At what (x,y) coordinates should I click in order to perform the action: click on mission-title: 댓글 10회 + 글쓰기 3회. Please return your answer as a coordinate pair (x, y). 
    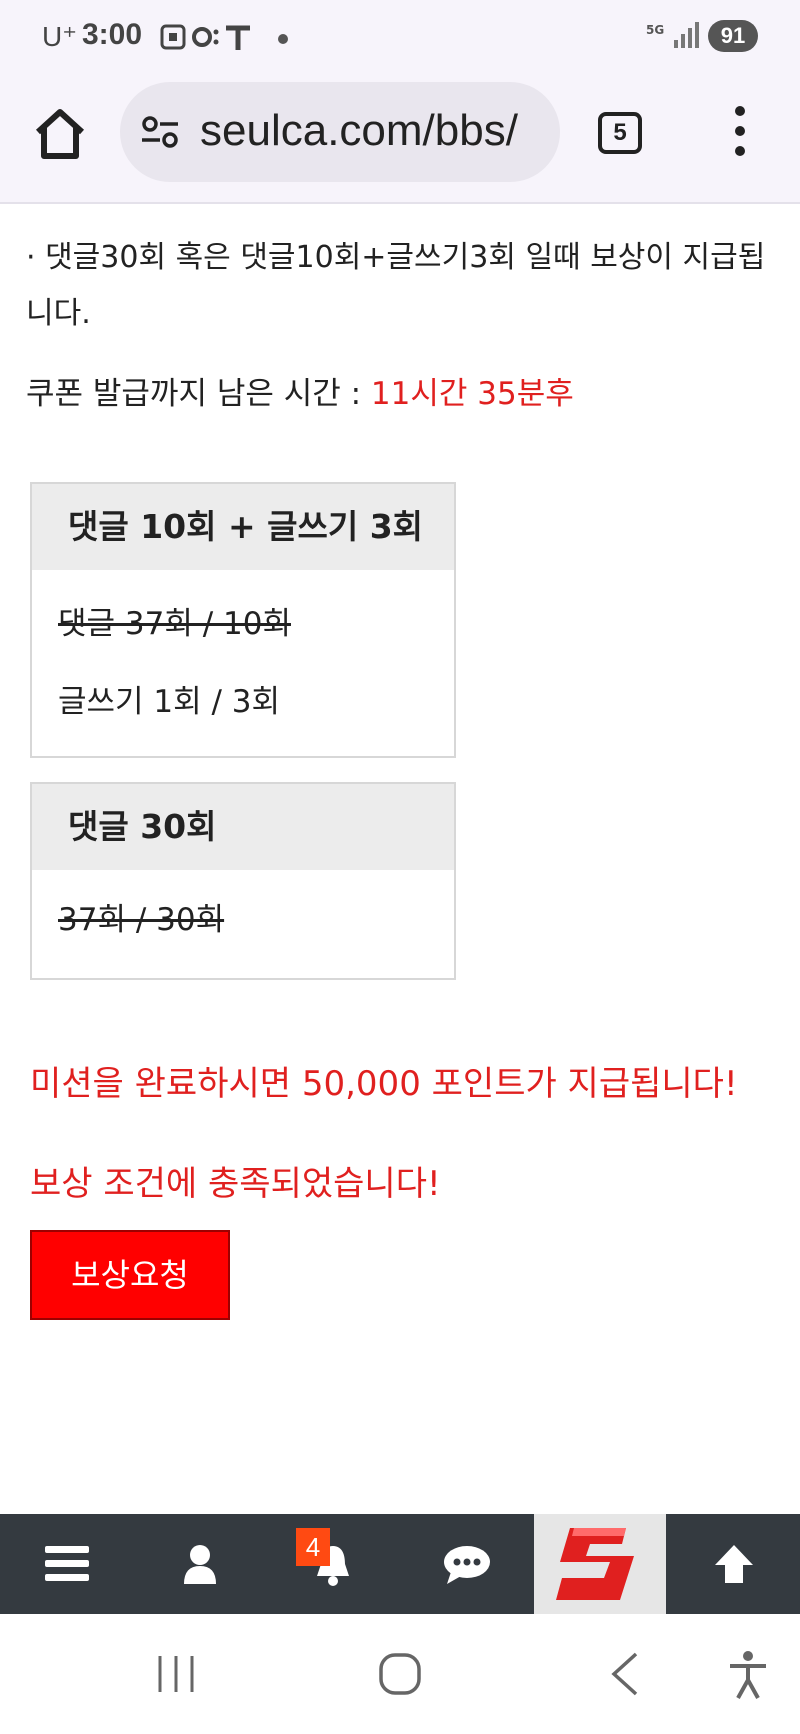
    Looking at the image, I should click on (243, 527).